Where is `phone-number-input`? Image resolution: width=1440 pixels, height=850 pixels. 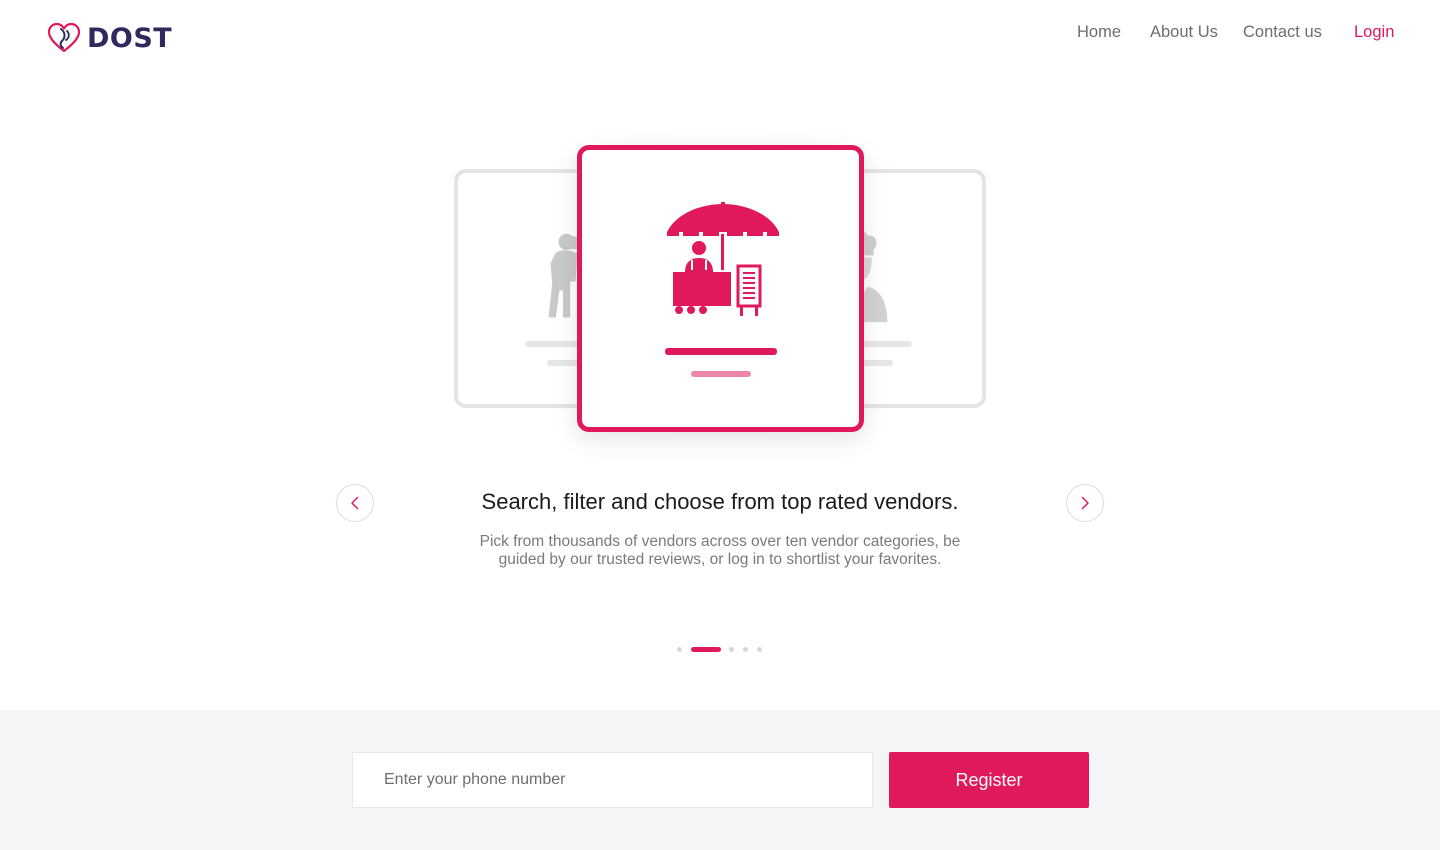
phone-number-input is located at coordinates (612, 780).